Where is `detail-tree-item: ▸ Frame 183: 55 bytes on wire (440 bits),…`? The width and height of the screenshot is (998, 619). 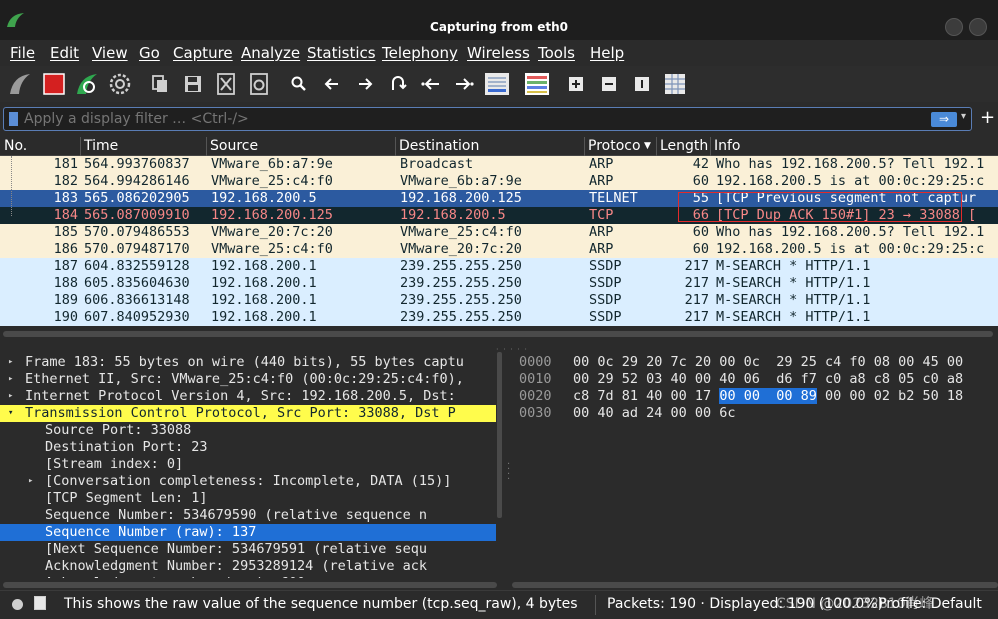 detail-tree-item: ▸ Frame 183: 55 bytes on wire (440 bits),… is located at coordinates (248, 362).